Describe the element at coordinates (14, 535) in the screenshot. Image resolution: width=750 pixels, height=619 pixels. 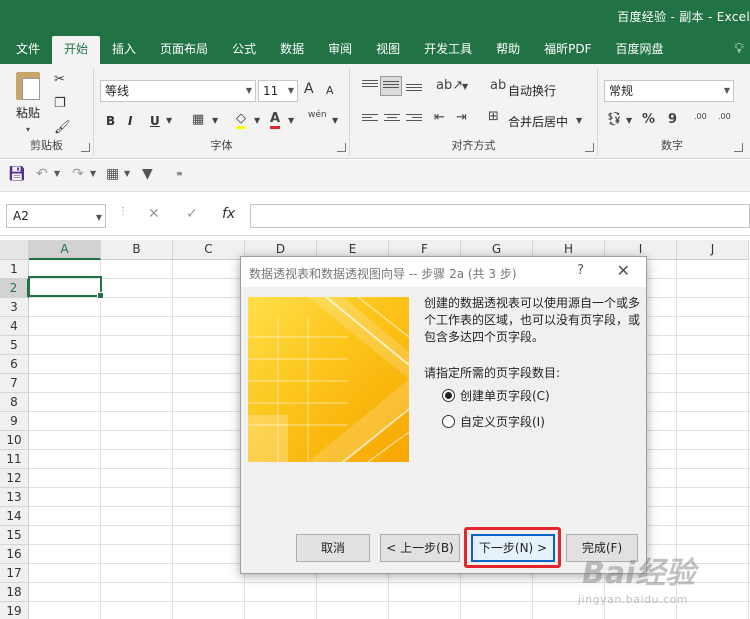
I see `row-header: 15` at that location.